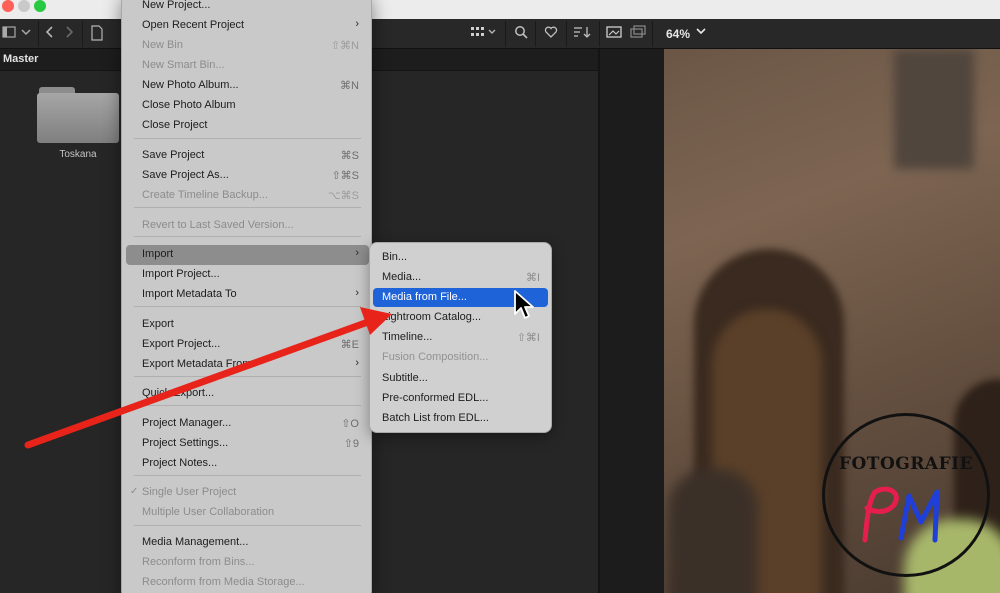 Image resolution: width=1000 pixels, height=593 pixels. What do you see at coordinates (247, 126) in the screenshot?
I see `menu-item-close-project: Close Project` at bounding box center [247, 126].